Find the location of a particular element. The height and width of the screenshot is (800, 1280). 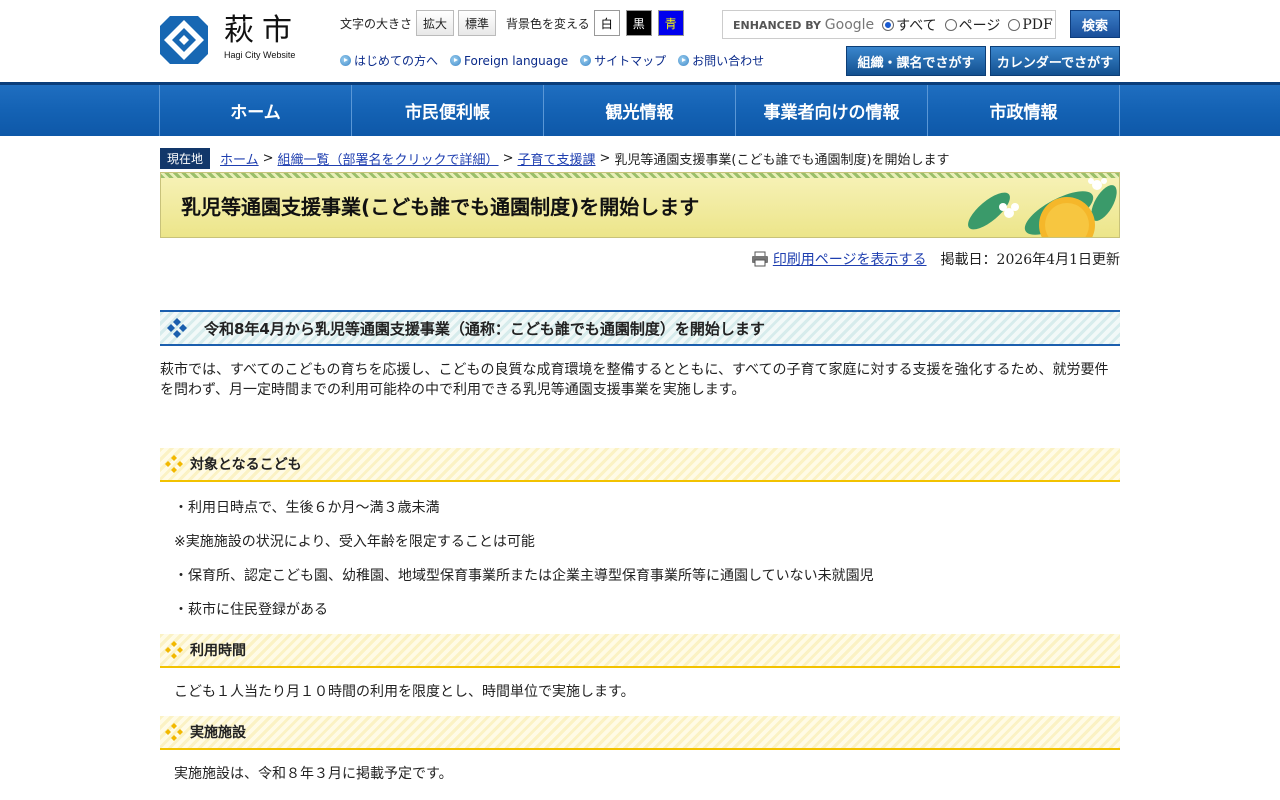

search-scope-page: ページ is located at coordinates (972, 25).